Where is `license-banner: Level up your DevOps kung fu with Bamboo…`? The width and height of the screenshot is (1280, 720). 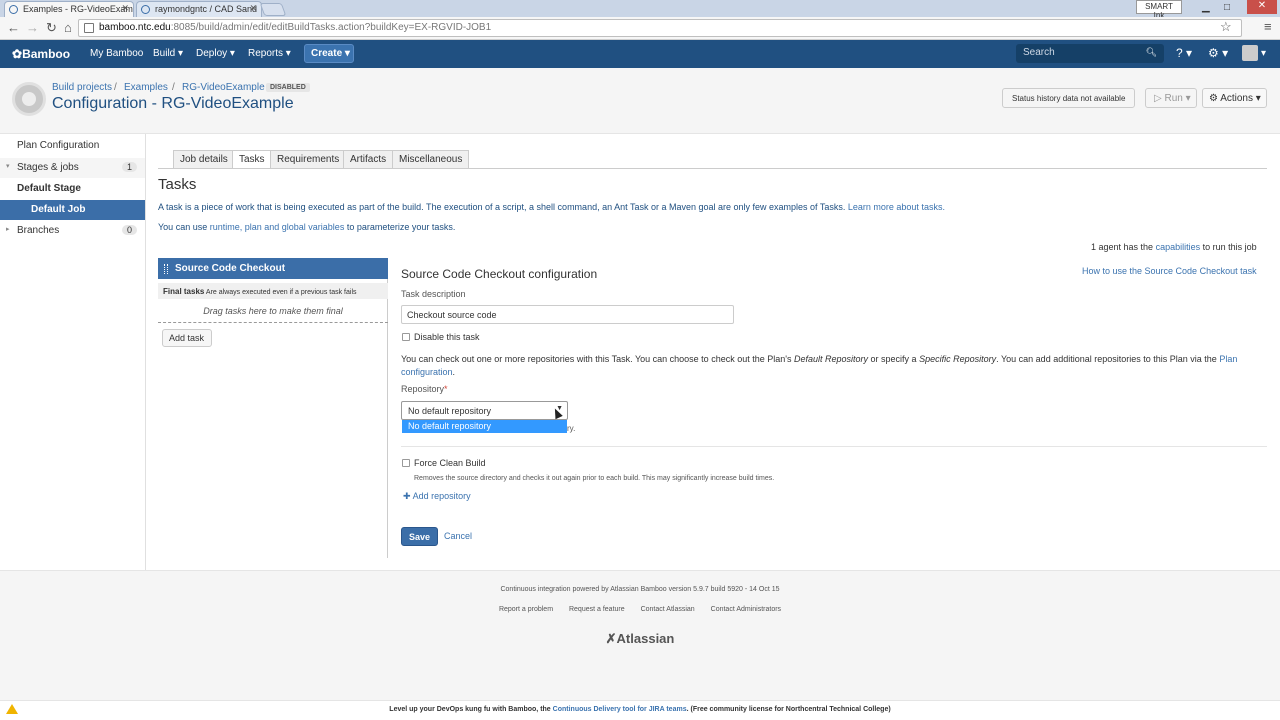
license-banner: Level up your DevOps kung fu with Bamboo… is located at coordinates (640, 710).